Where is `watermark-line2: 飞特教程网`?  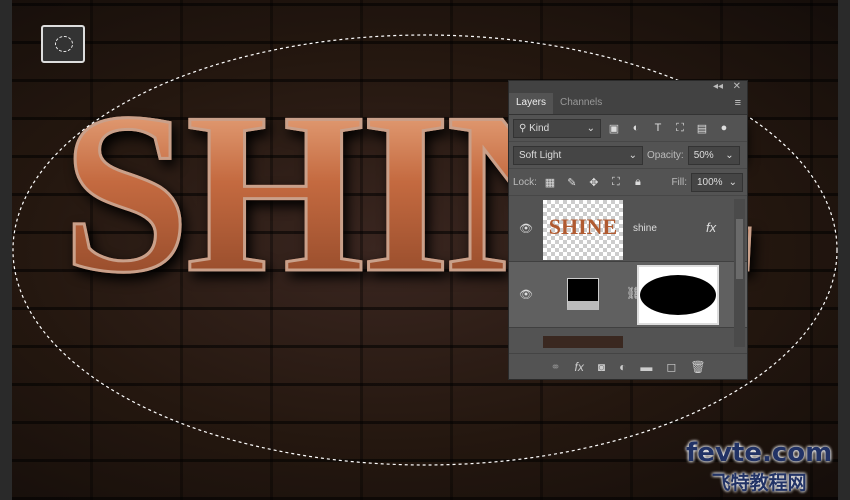
watermark-line2: 飞特教程网 is located at coordinates (759, 483).